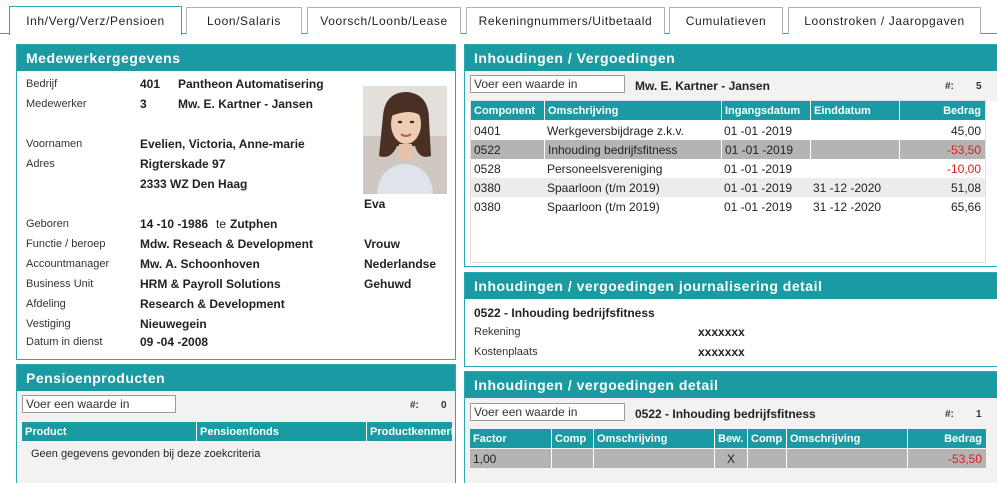 The image size is (997, 483). I want to click on geboren-label: Geboren, so click(47, 224).